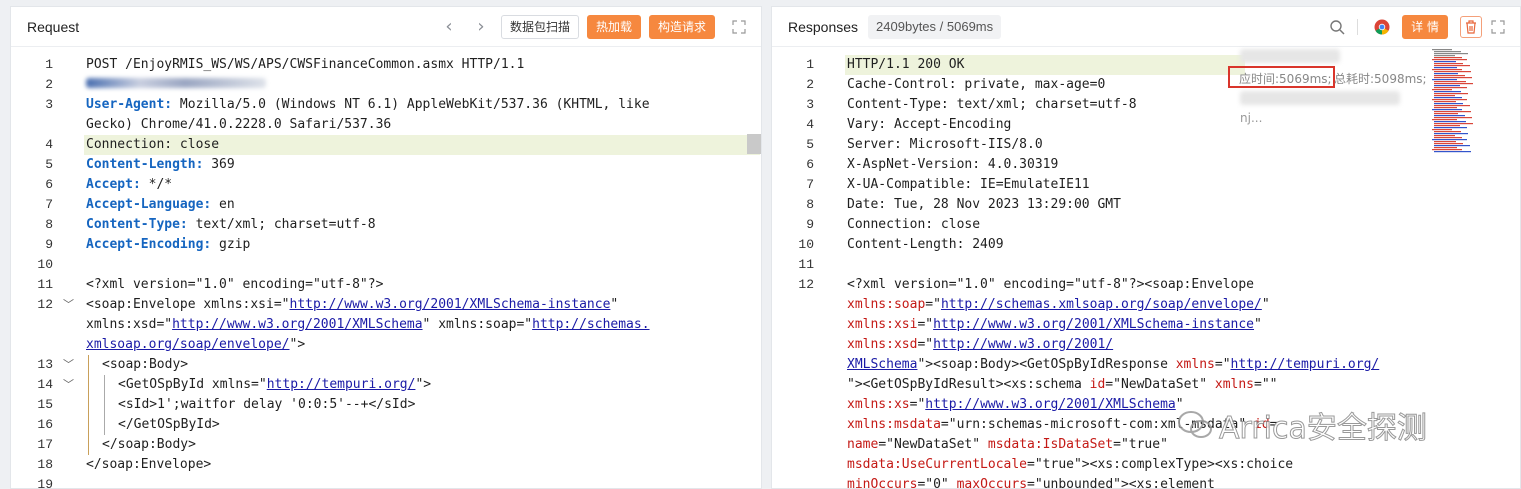  What do you see at coordinates (929, 125) in the screenshot?
I see `code-text: Vary: Accept-Encoding` at bounding box center [929, 125].